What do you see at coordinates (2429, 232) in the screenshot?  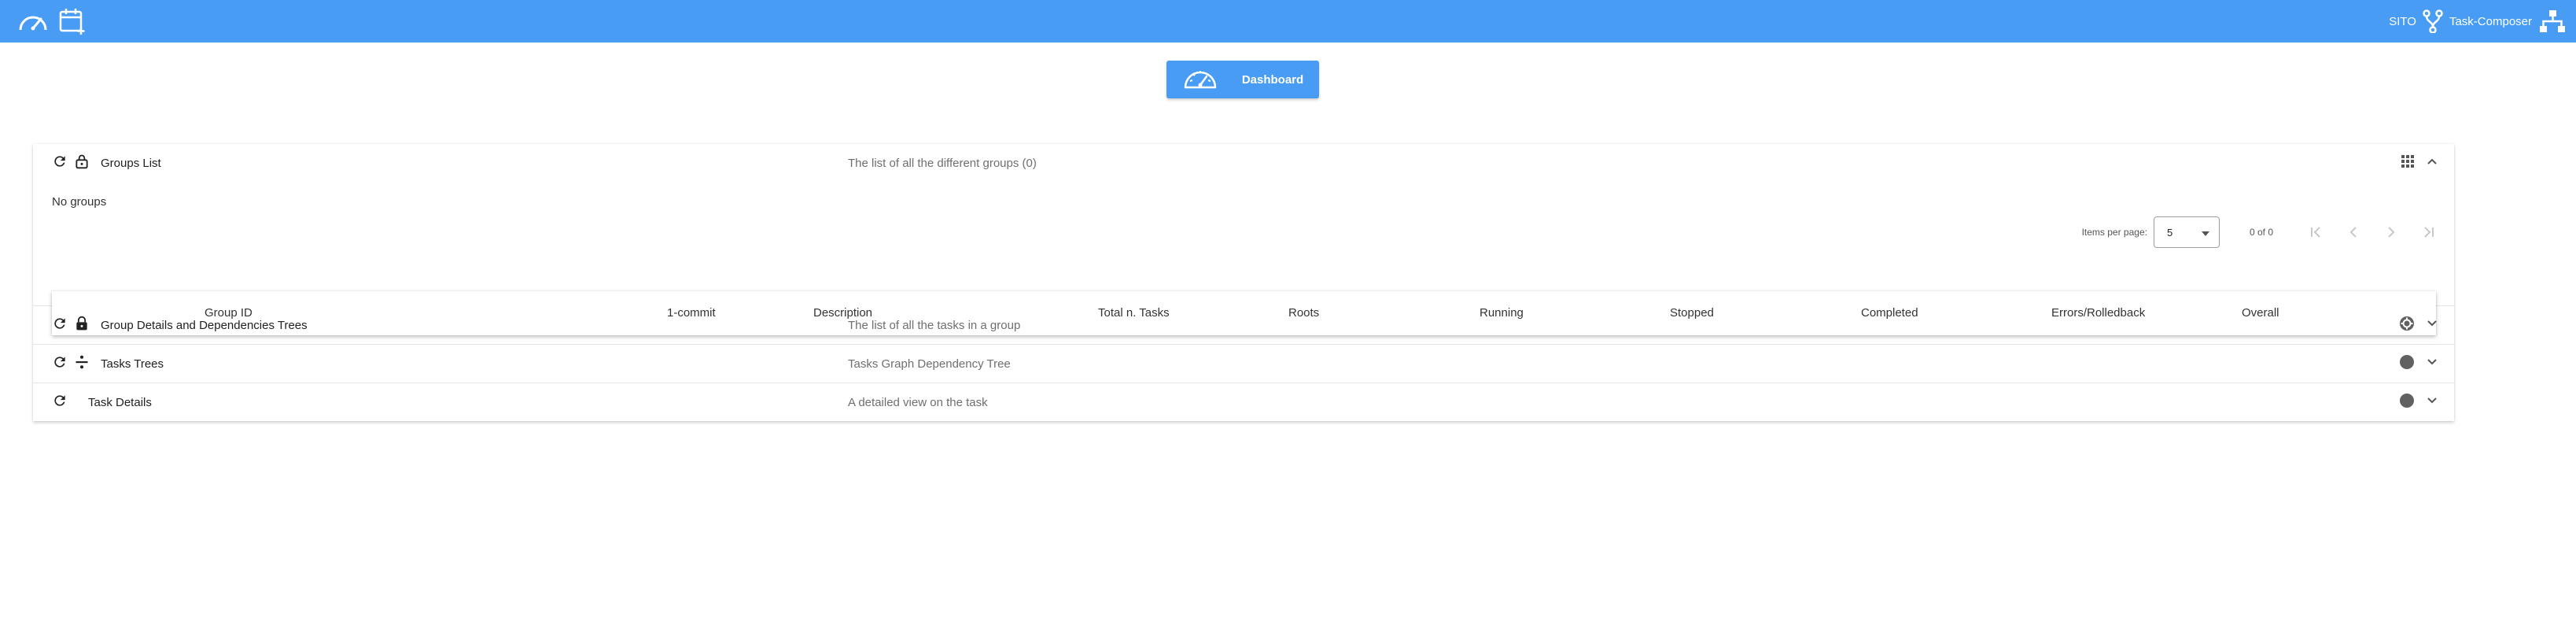 I see `last-page-icon` at bounding box center [2429, 232].